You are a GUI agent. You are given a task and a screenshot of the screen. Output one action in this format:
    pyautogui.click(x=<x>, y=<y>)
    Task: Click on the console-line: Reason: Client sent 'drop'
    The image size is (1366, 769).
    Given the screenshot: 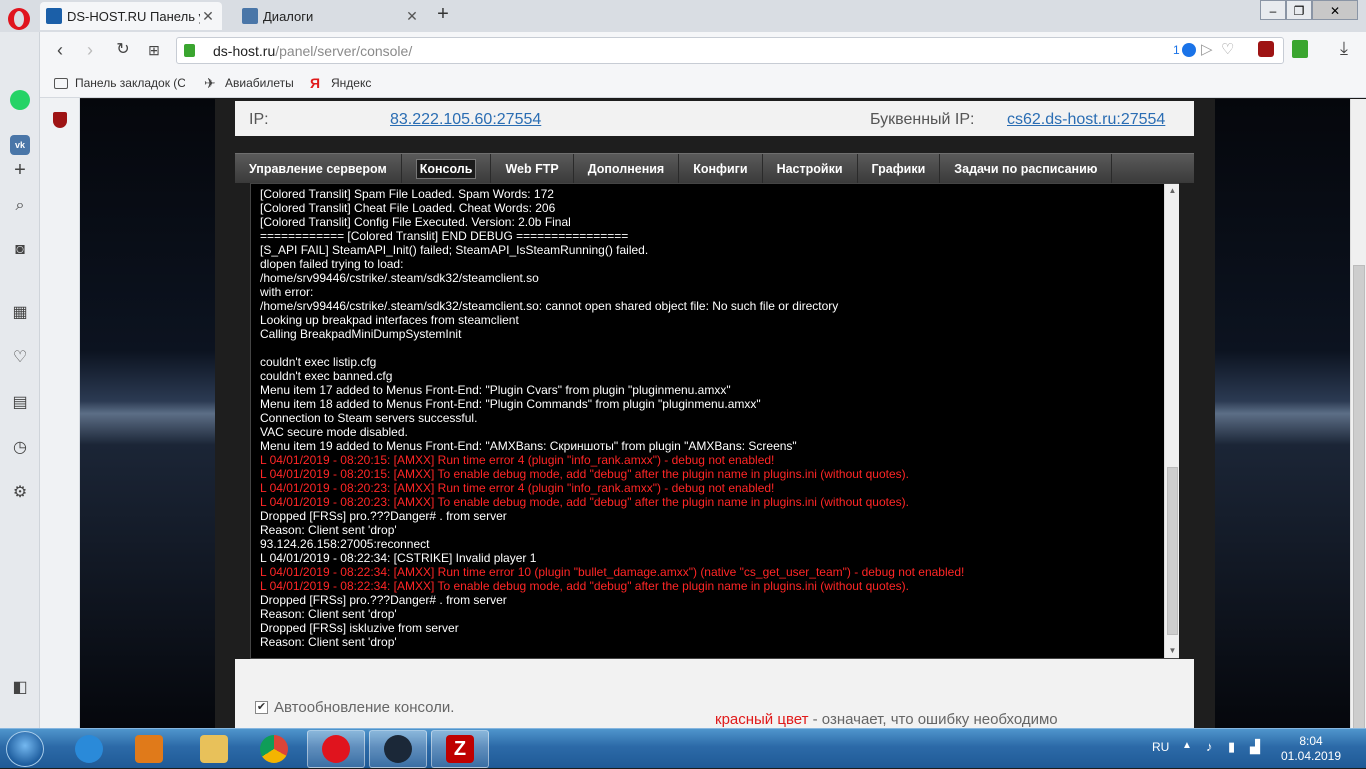 What is the action you would take?
    pyautogui.click(x=328, y=614)
    